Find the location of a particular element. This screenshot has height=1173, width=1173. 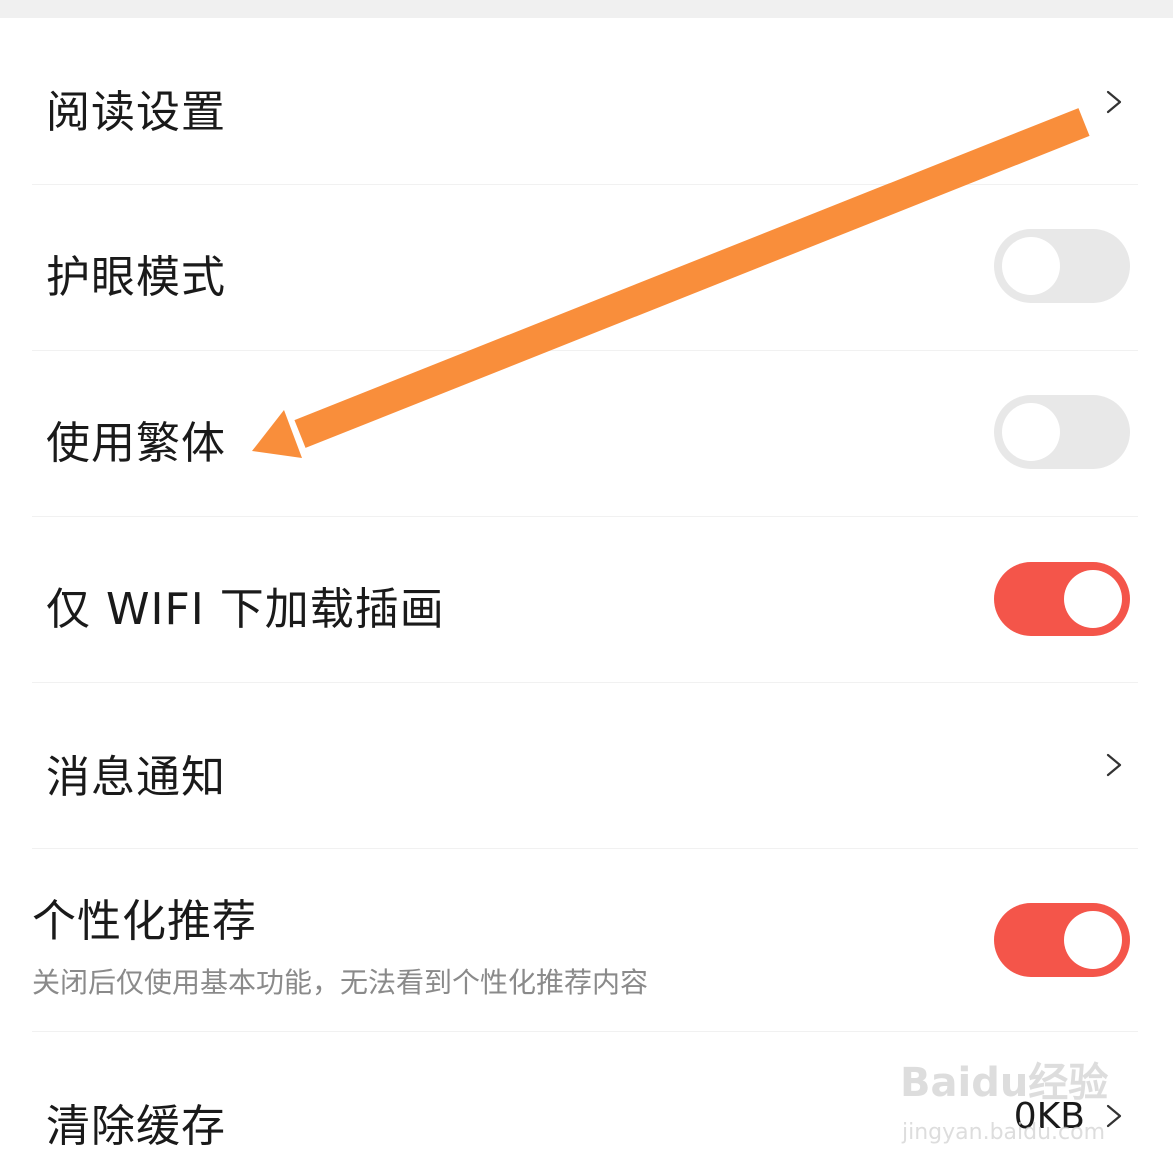

eye-care-label: 护眼模式 is located at coordinates (136, 277).